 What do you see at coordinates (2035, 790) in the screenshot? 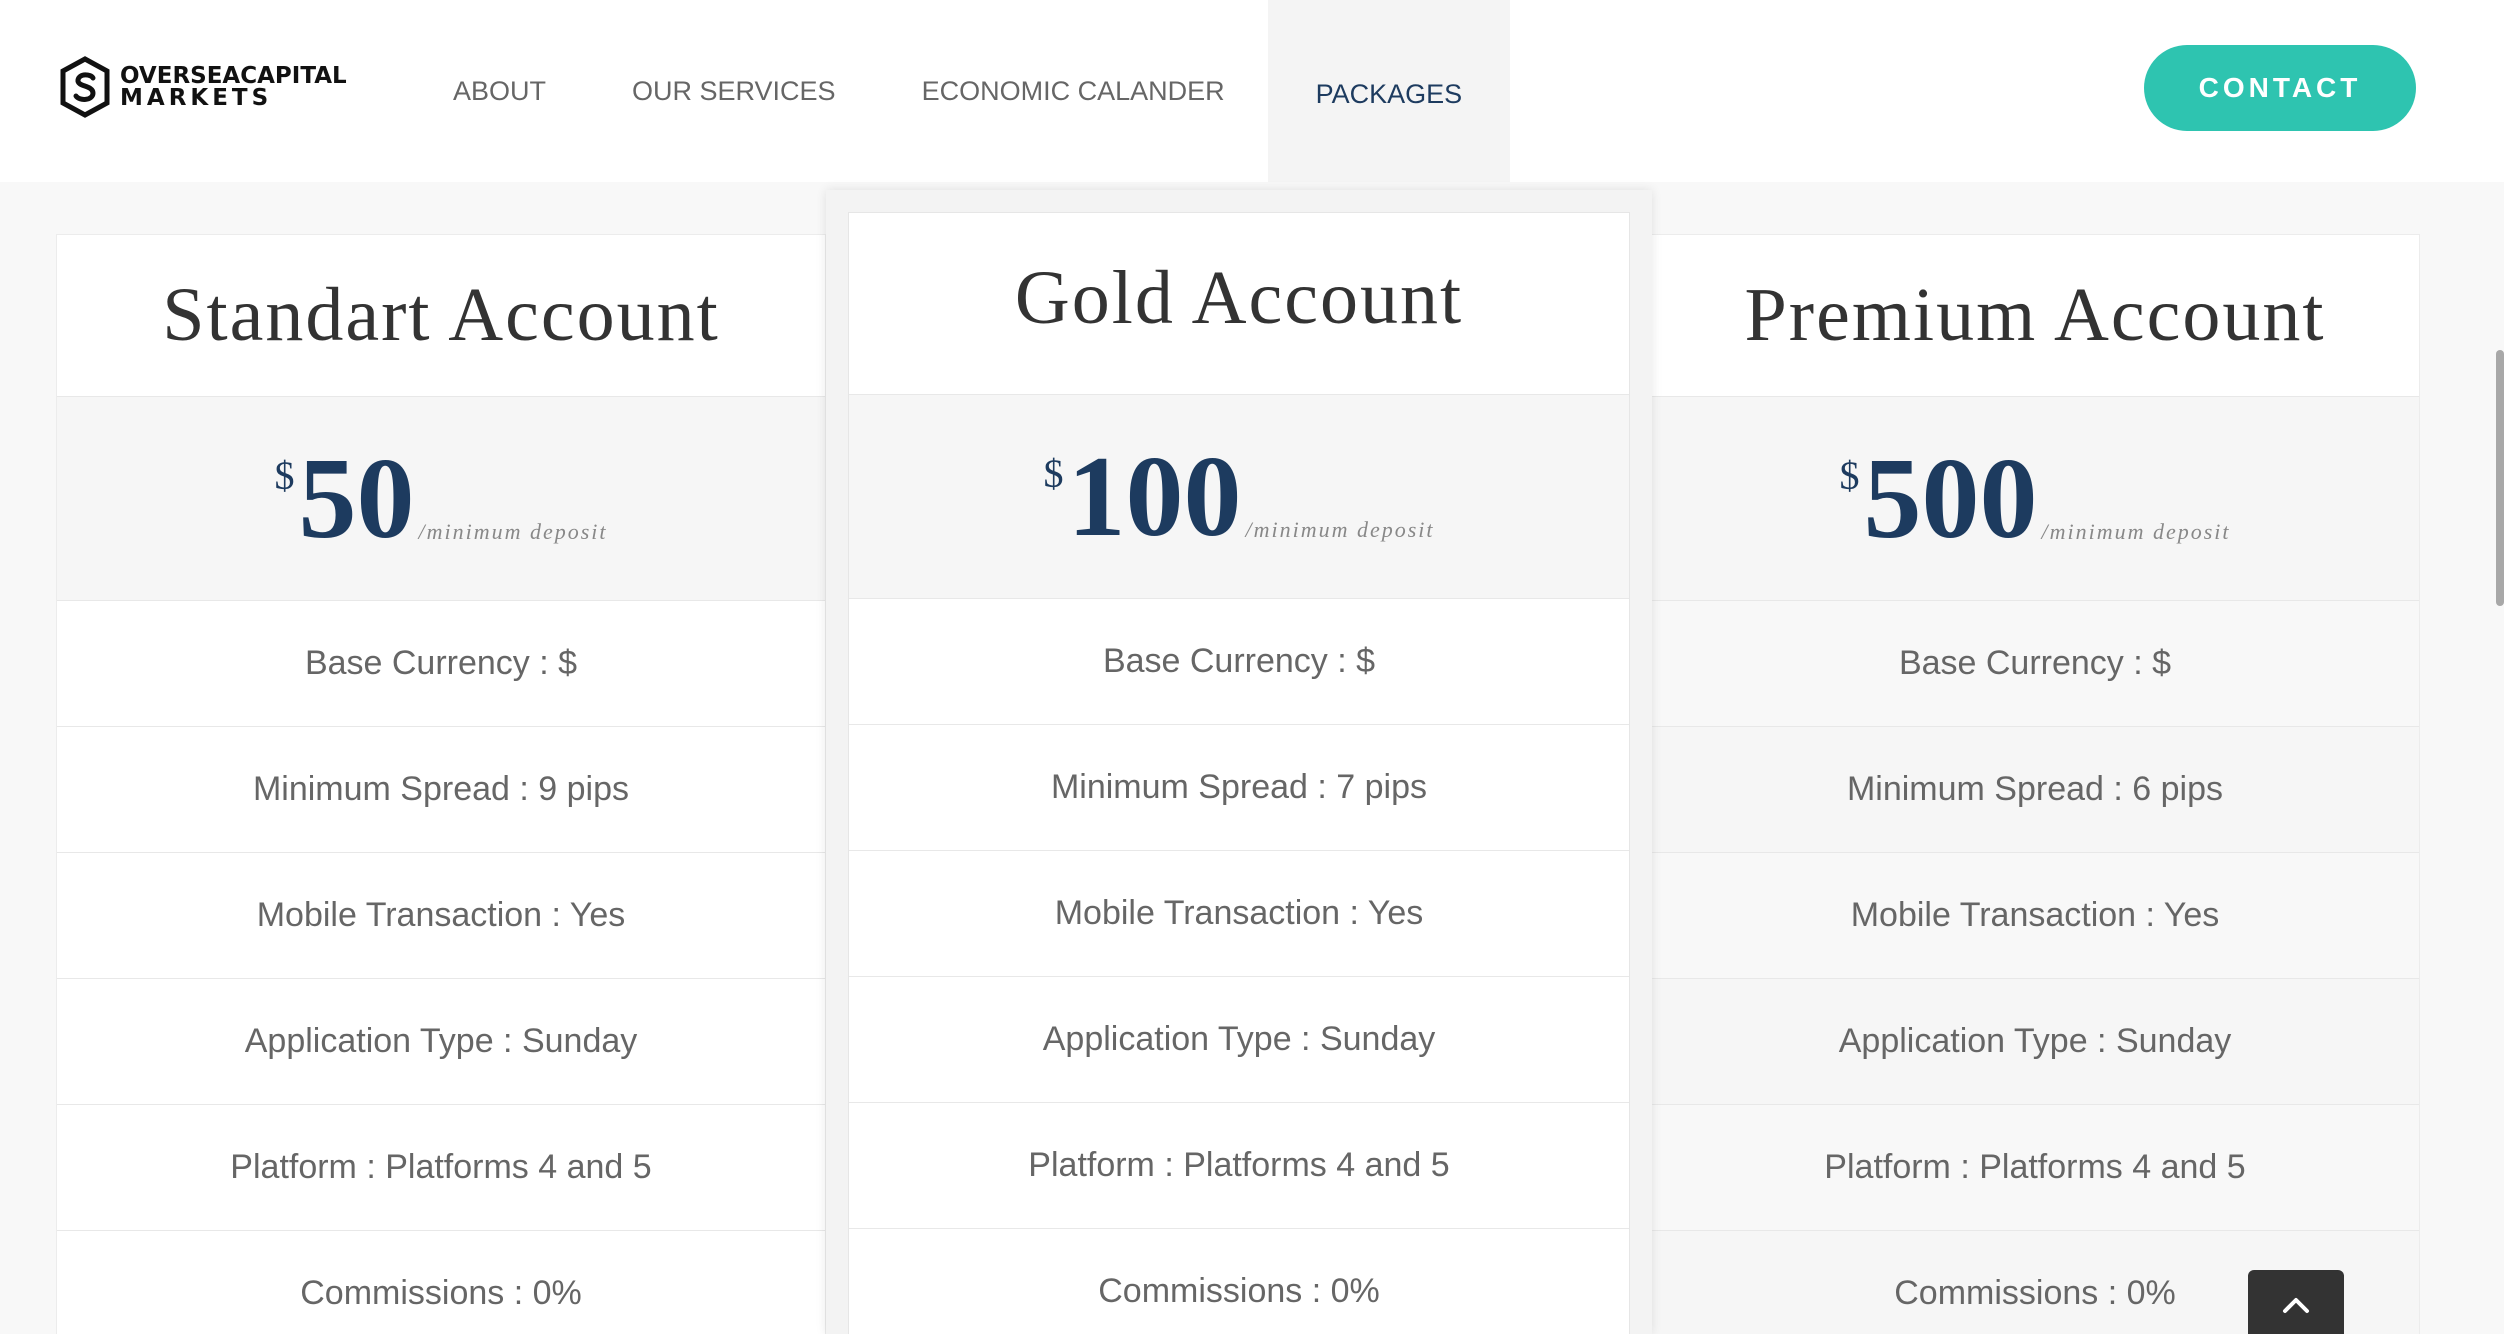
I see `plan-feature: Minimum Spread : 6 pips` at bounding box center [2035, 790].